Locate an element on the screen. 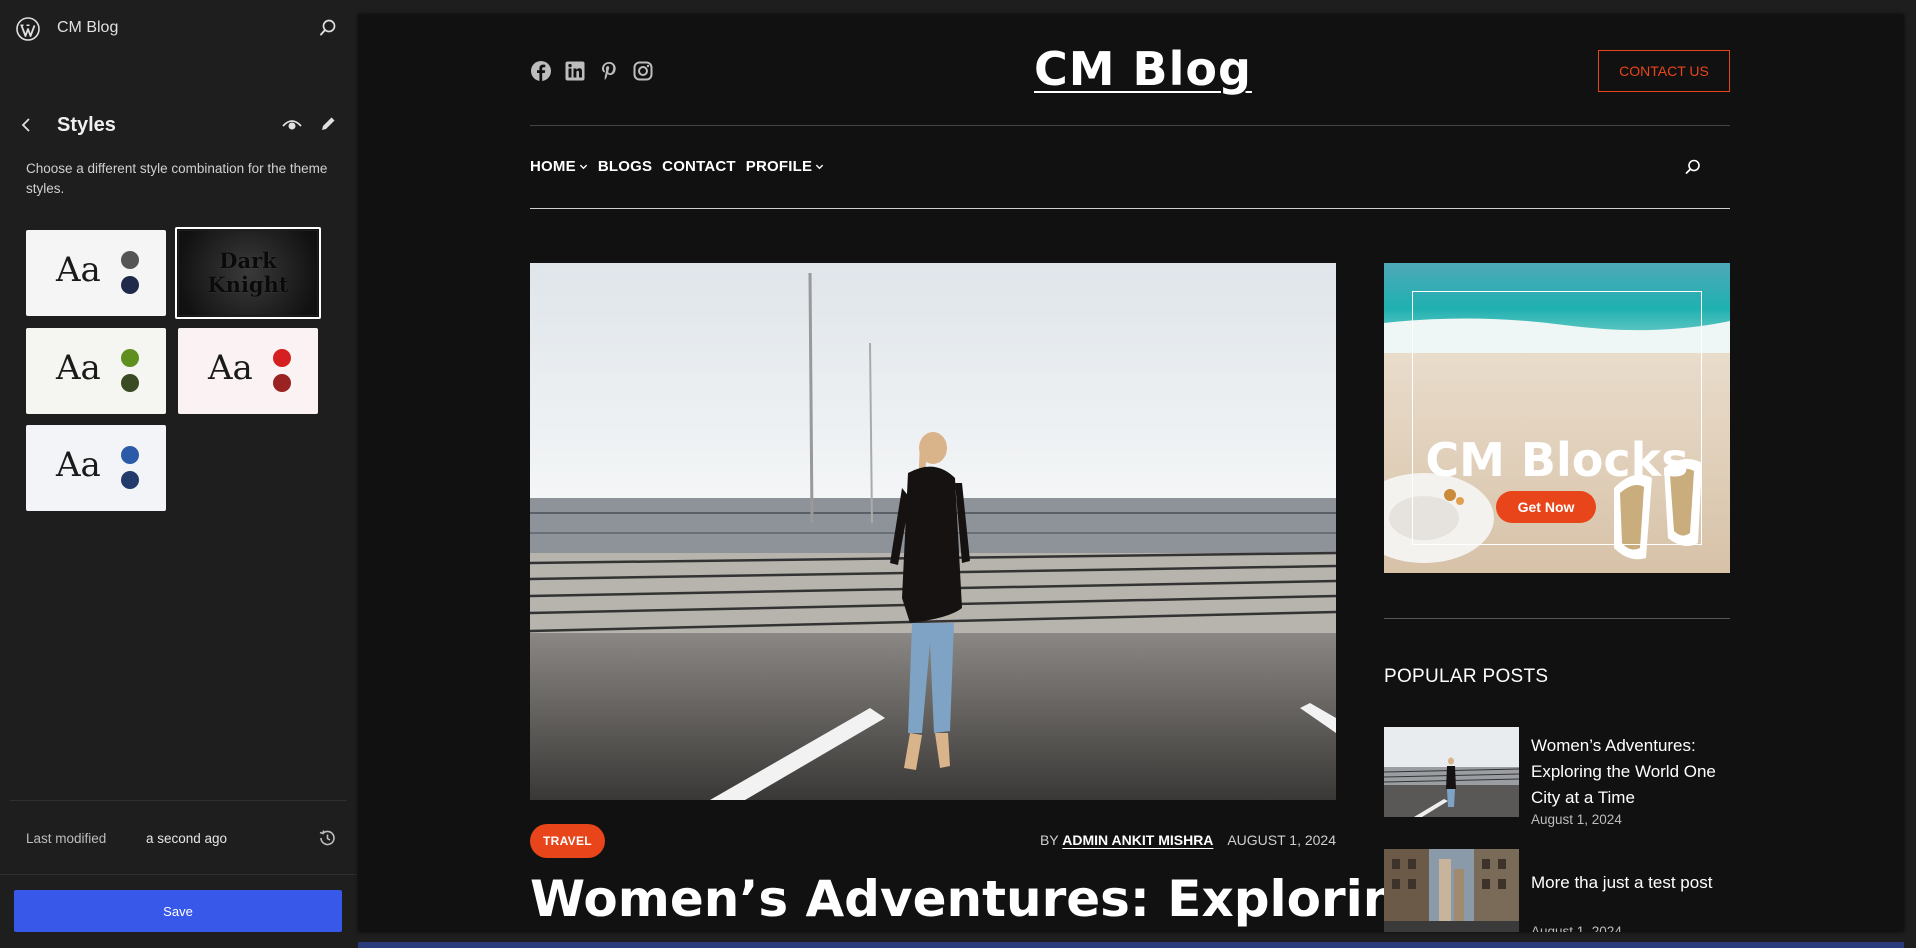 The height and width of the screenshot is (948, 1916). site-title: CM Blog is located at coordinates (1143, 69).